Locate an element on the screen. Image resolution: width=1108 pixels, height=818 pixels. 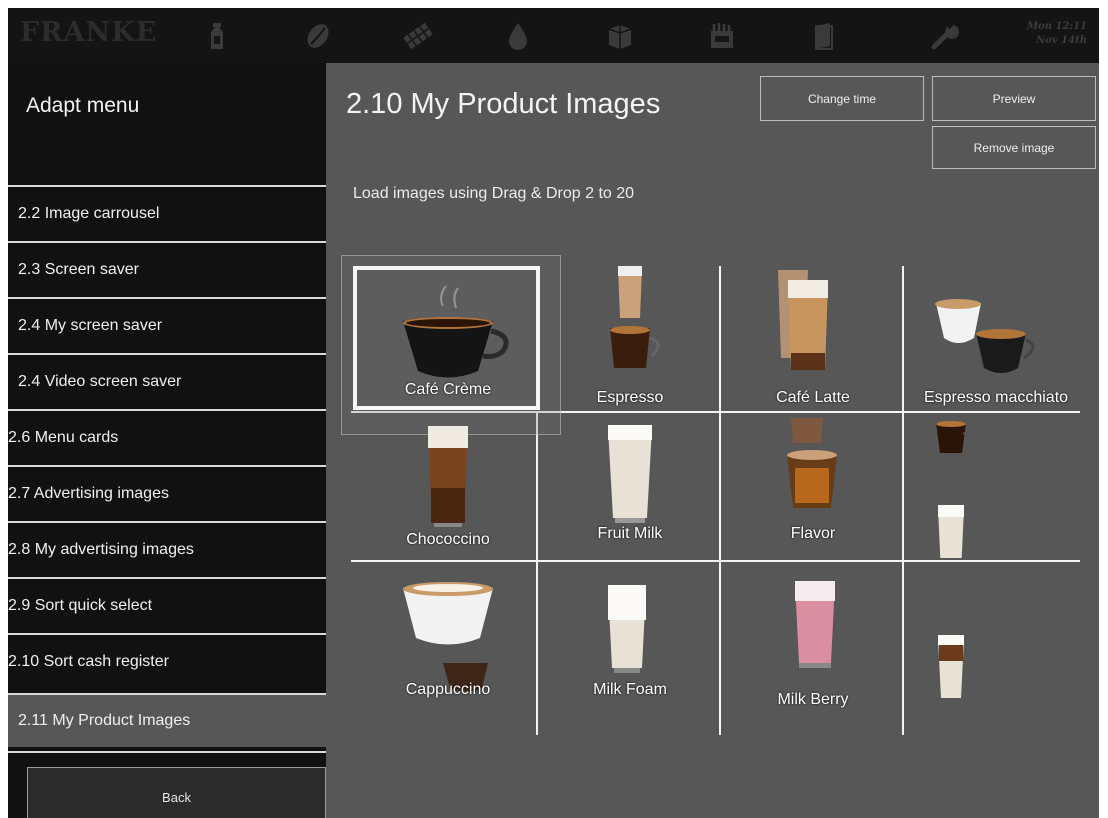
milk-berry-image is located at coordinates (815, 624).